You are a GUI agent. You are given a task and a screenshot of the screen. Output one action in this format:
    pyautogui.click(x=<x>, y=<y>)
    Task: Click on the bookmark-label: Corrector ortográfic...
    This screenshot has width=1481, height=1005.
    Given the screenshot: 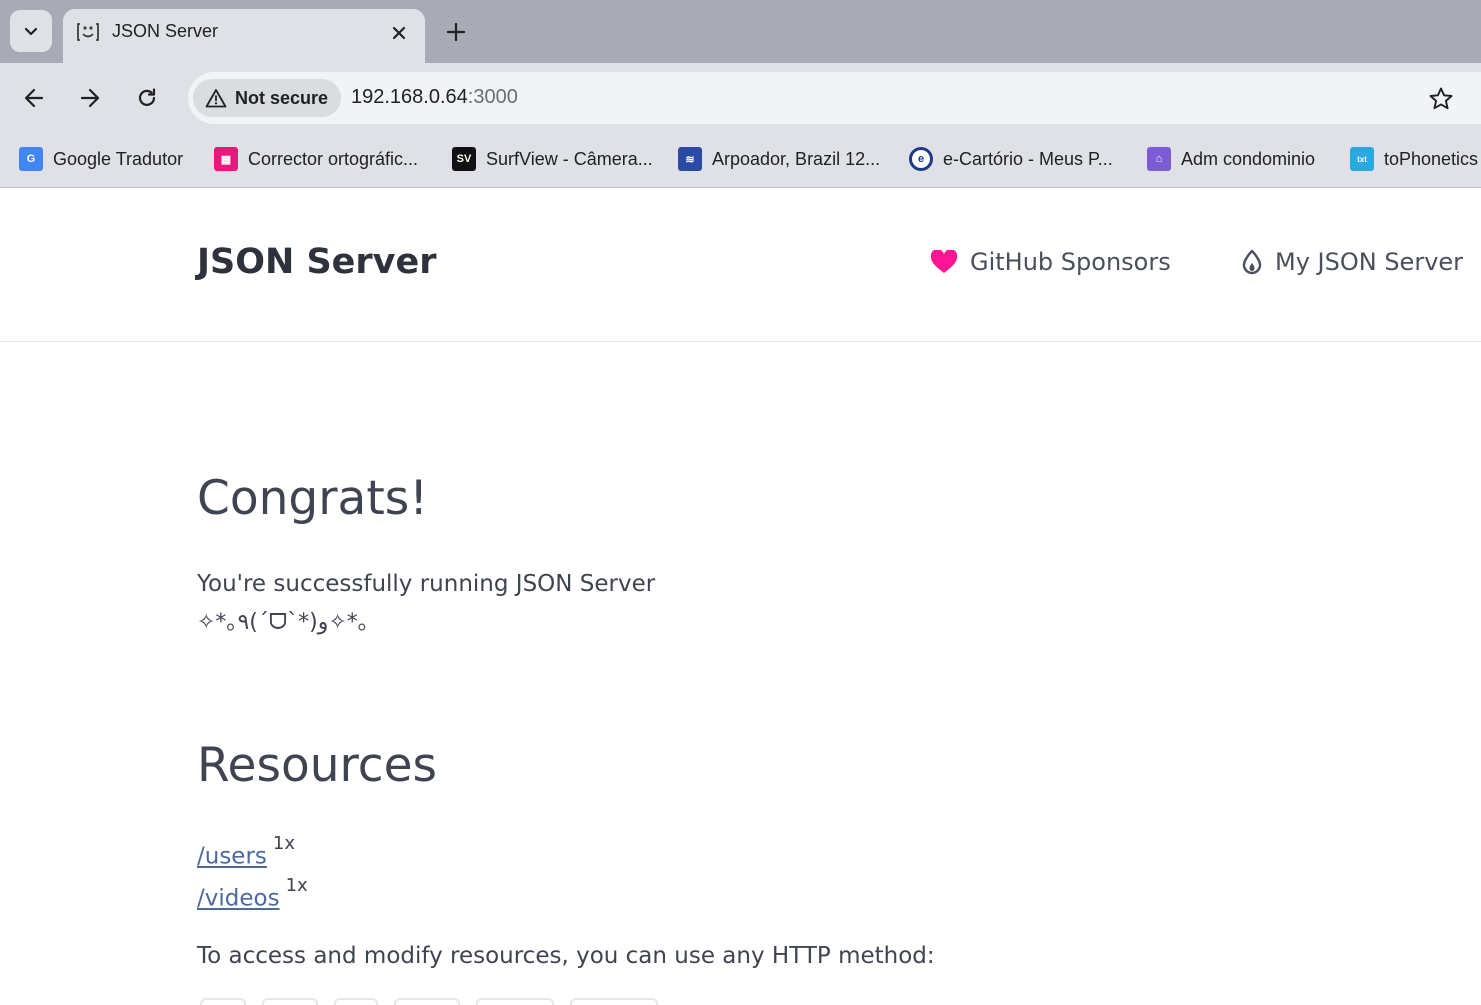 What is the action you would take?
    pyautogui.click(x=333, y=158)
    